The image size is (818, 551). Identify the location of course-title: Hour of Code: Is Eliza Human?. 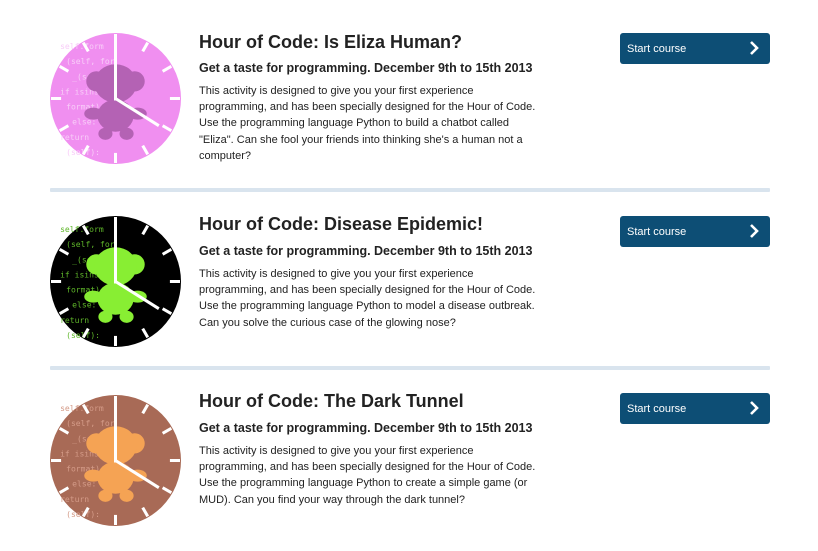
(330, 42).